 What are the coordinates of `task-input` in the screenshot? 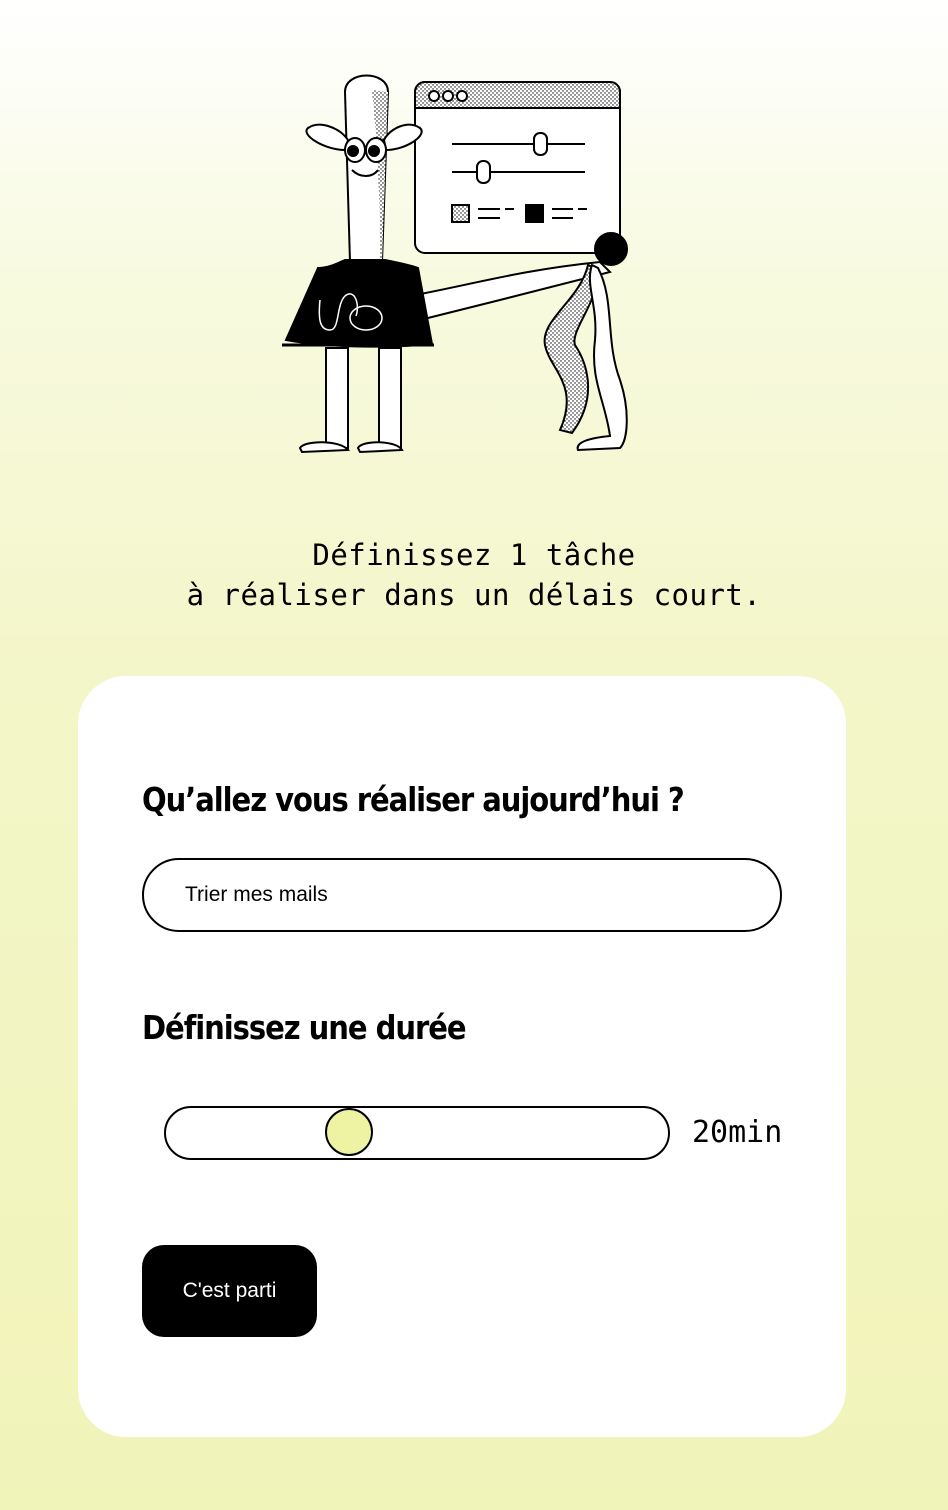 It's located at (462, 895).